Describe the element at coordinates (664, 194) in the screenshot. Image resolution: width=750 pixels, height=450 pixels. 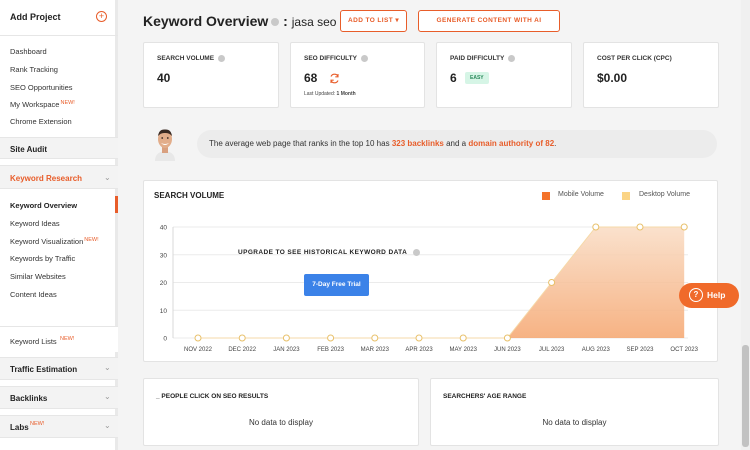
I see `legend-label-desktop: Desktop Volume` at that location.